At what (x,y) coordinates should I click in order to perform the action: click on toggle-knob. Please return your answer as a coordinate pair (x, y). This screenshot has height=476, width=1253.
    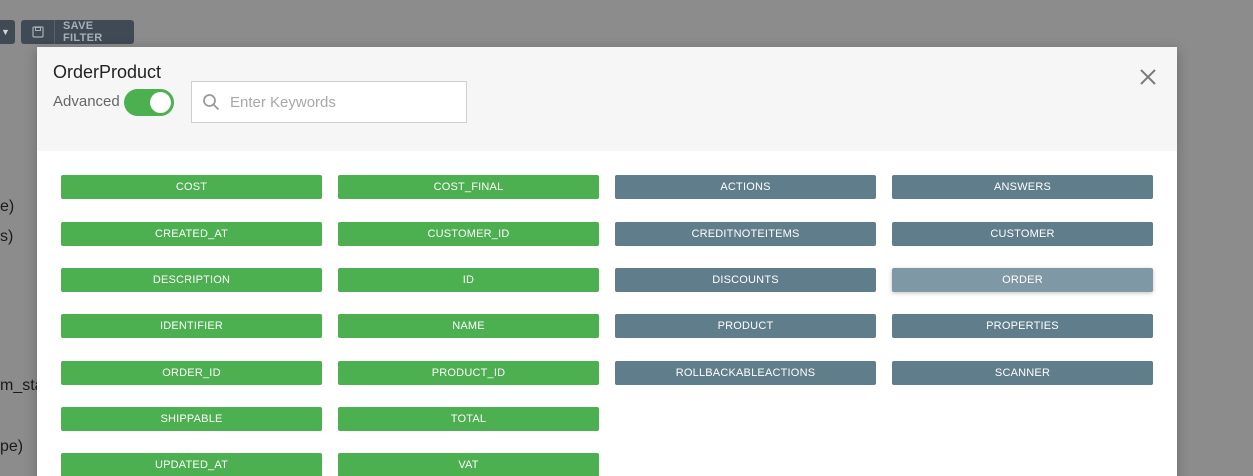
    Looking at the image, I should click on (160, 102).